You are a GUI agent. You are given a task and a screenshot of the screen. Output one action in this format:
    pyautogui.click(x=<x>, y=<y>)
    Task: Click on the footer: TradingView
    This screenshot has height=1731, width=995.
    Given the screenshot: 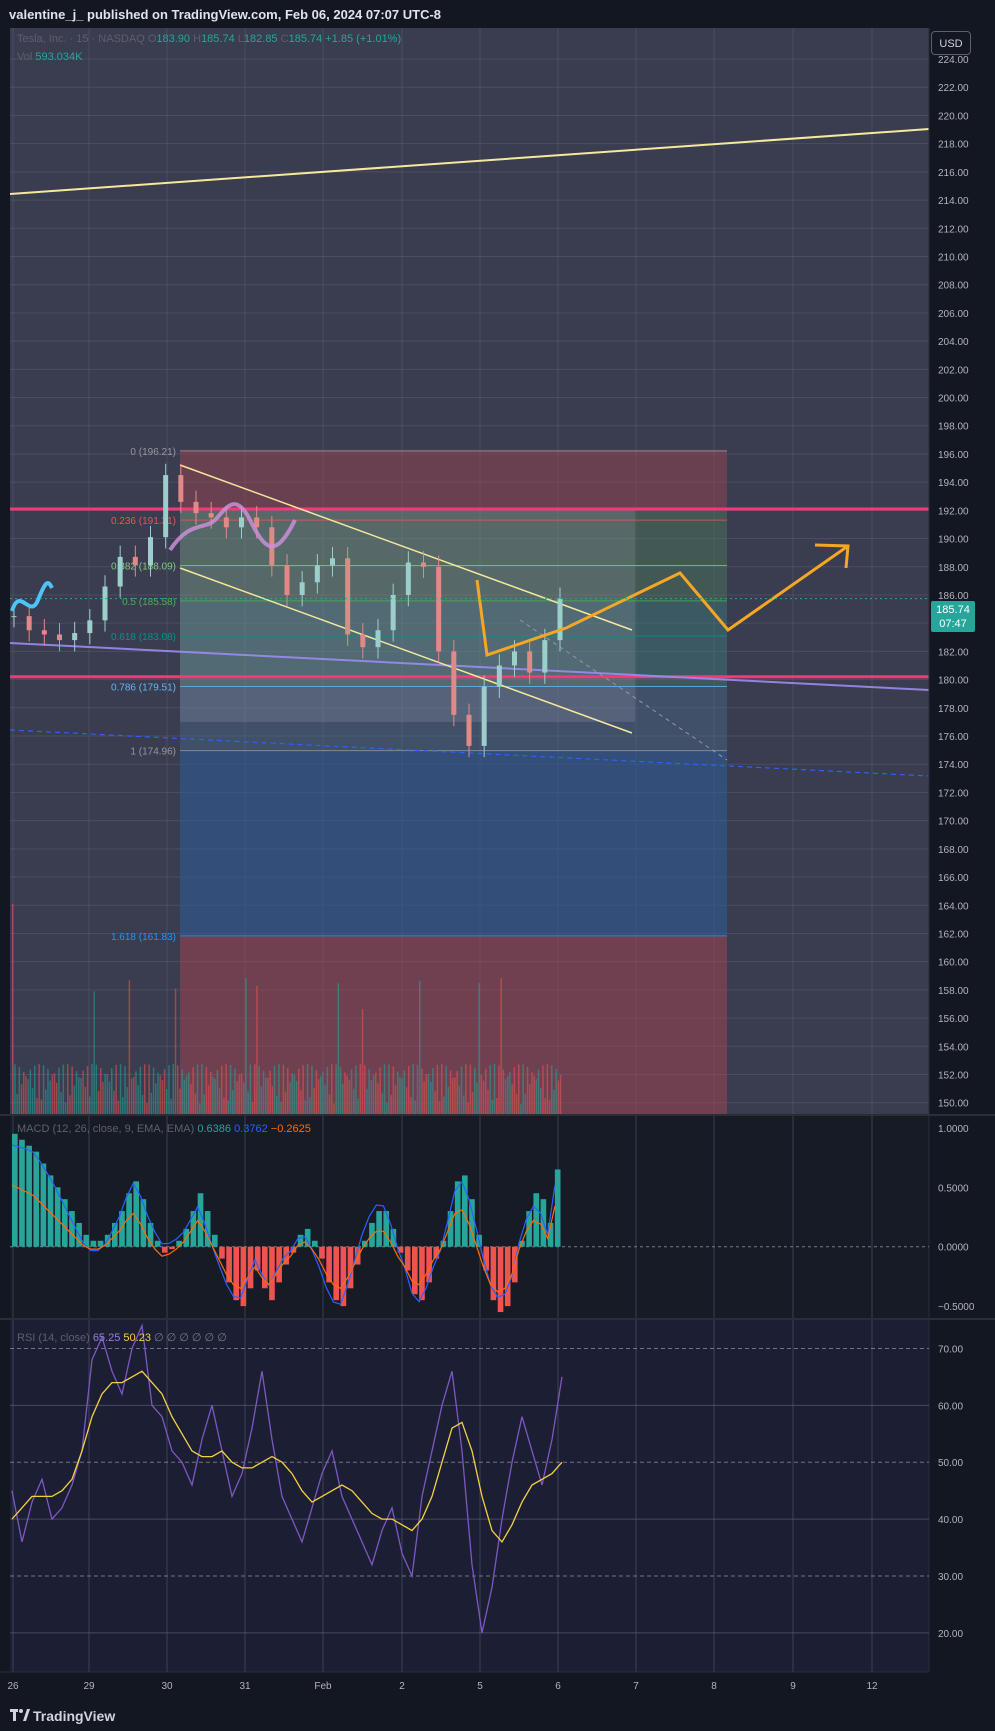 What is the action you would take?
    pyautogui.click(x=497, y=1715)
    